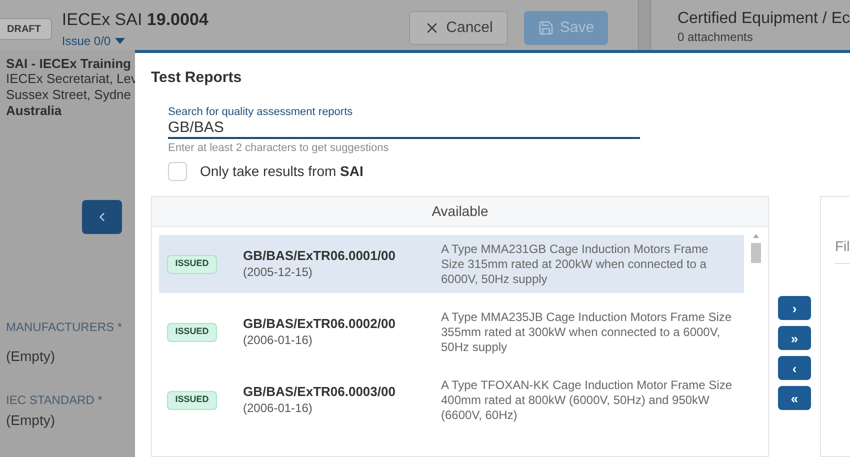  I want to click on report-description: A Type MMA235JB Cage Induction Motors Frame Size 355mm rated at 300kW when connected to a 6000V, 50Hz supply, so click(587, 332).